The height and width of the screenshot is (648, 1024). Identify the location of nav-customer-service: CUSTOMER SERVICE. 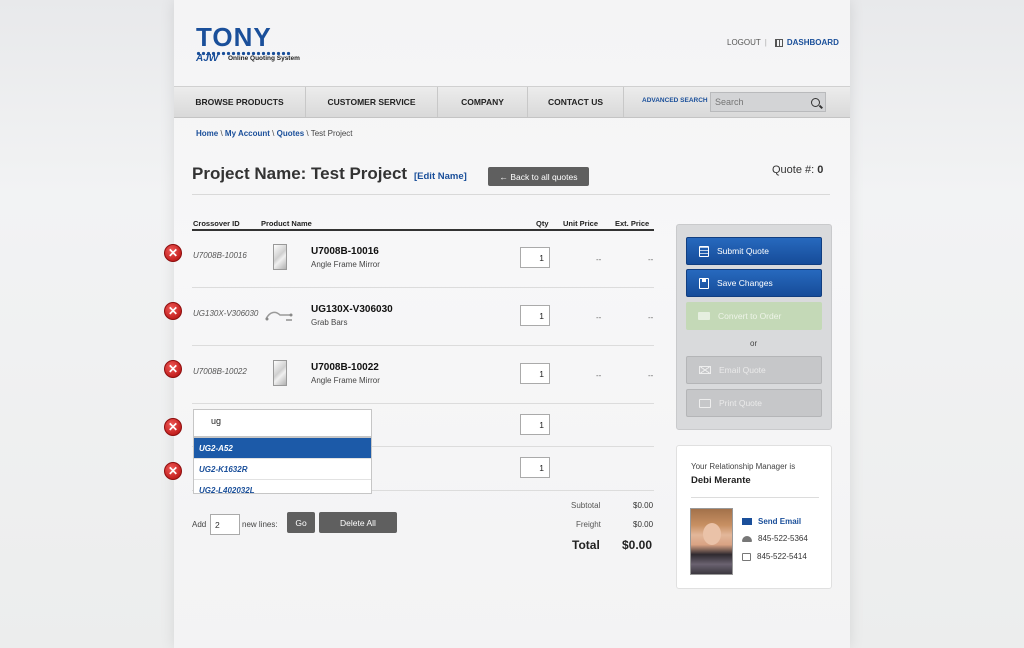
(372, 102).